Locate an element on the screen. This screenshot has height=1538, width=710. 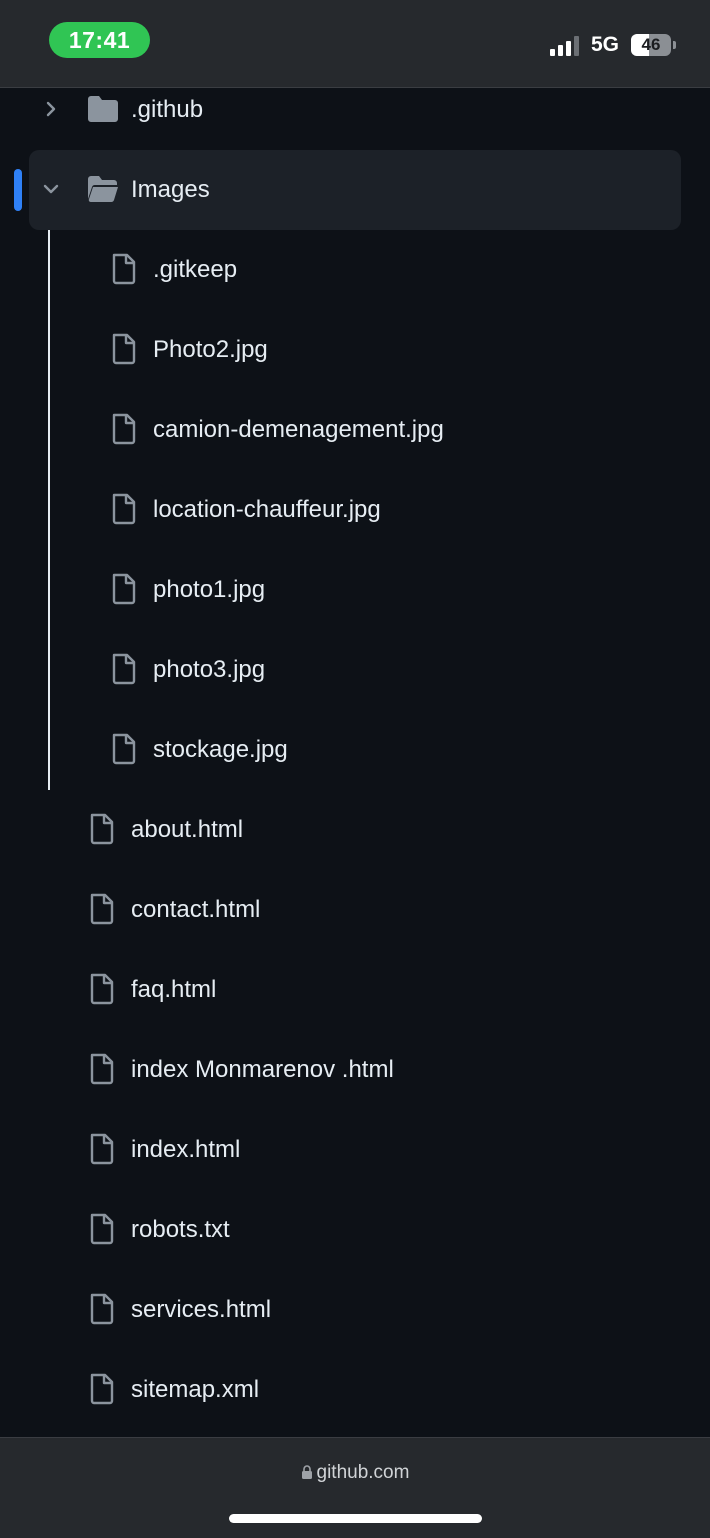
row-label: camion-demenagement.jpg is located at coordinates (298, 429).